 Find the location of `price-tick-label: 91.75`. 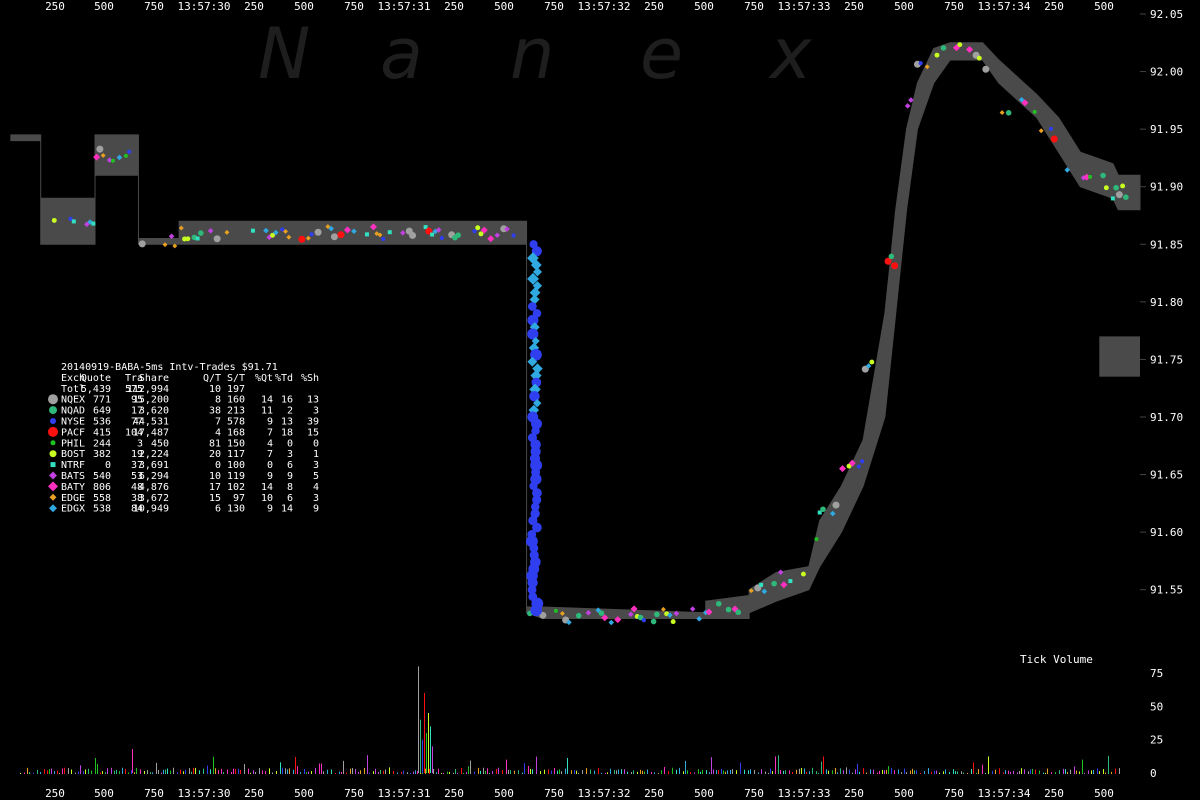

price-tick-label: 91.75 is located at coordinates (1166, 359).